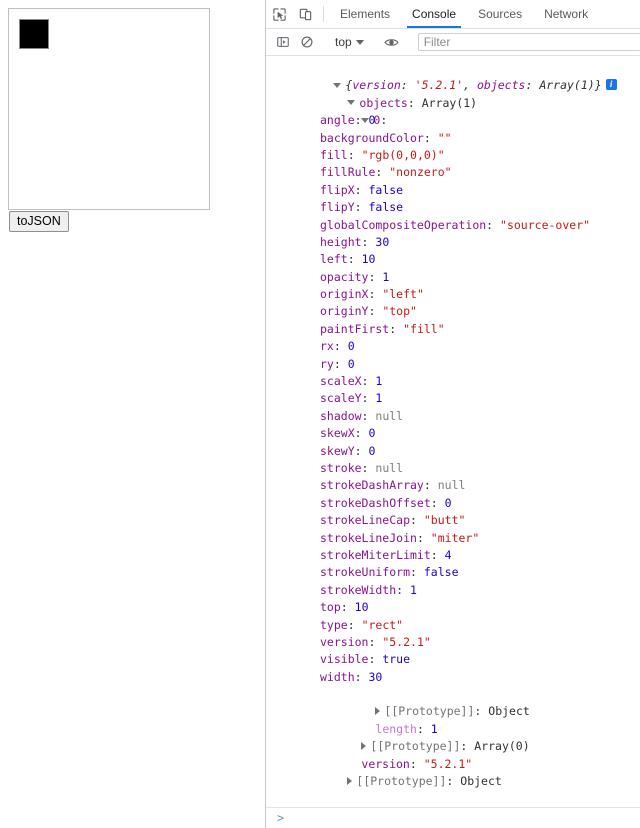  I want to click on property-key: fill, so click(334, 154).